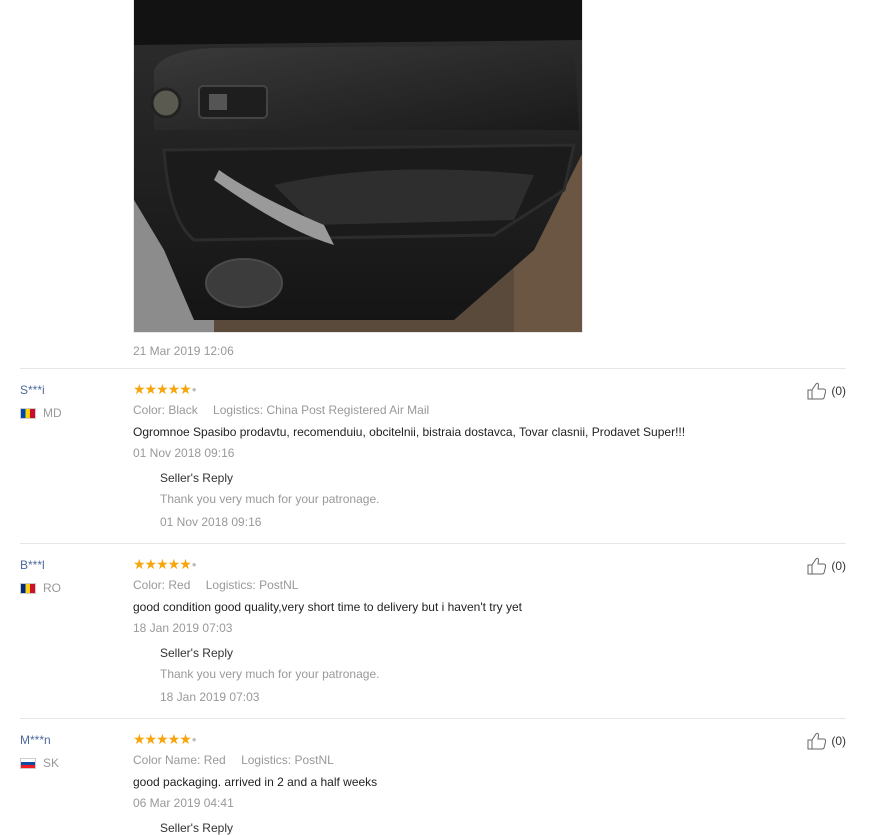  What do you see at coordinates (183, 628) in the screenshot?
I see `feedback-date: 18 Jan 2019 07:03` at bounding box center [183, 628].